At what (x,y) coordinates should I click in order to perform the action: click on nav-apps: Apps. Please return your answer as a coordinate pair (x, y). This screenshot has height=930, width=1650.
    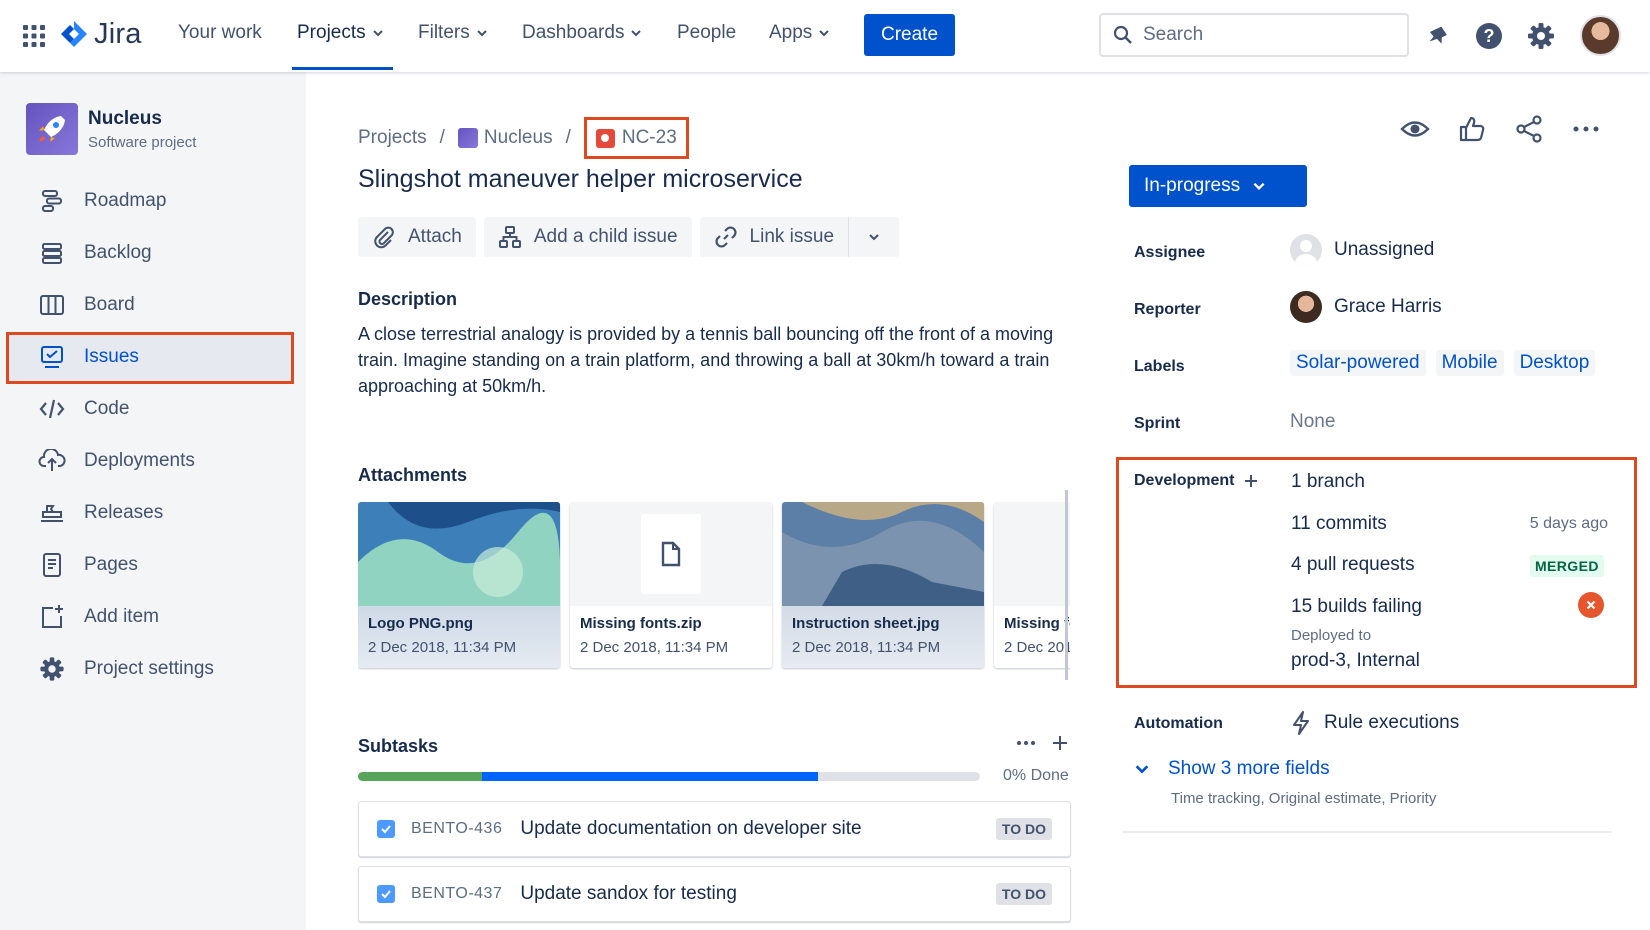
    Looking at the image, I should click on (799, 33).